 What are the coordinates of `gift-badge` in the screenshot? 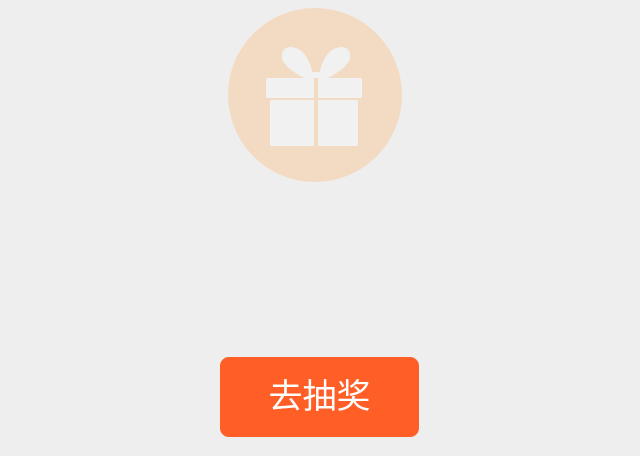 It's located at (315, 95).